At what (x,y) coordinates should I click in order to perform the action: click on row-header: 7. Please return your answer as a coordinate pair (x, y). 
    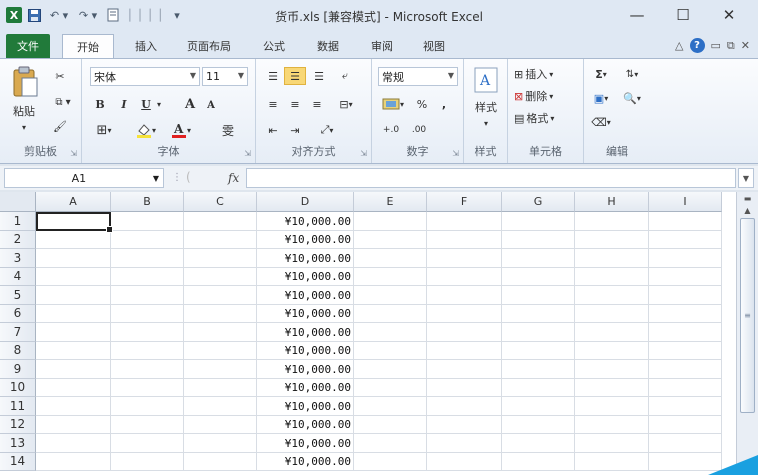
    Looking at the image, I should click on (18, 332).